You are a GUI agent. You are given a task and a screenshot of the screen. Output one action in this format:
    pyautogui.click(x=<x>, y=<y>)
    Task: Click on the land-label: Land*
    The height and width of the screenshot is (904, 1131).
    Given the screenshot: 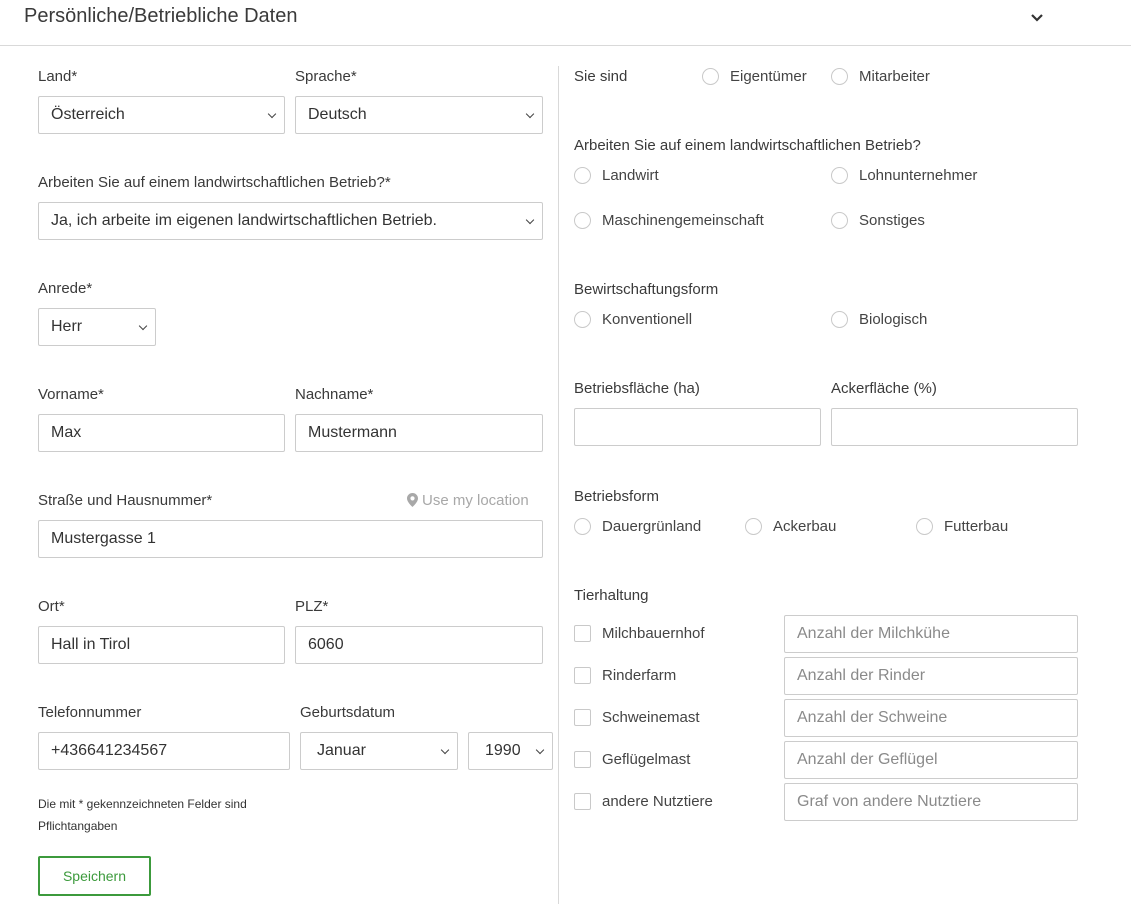 What is the action you would take?
    pyautogui.click(x=58, y=76)
    